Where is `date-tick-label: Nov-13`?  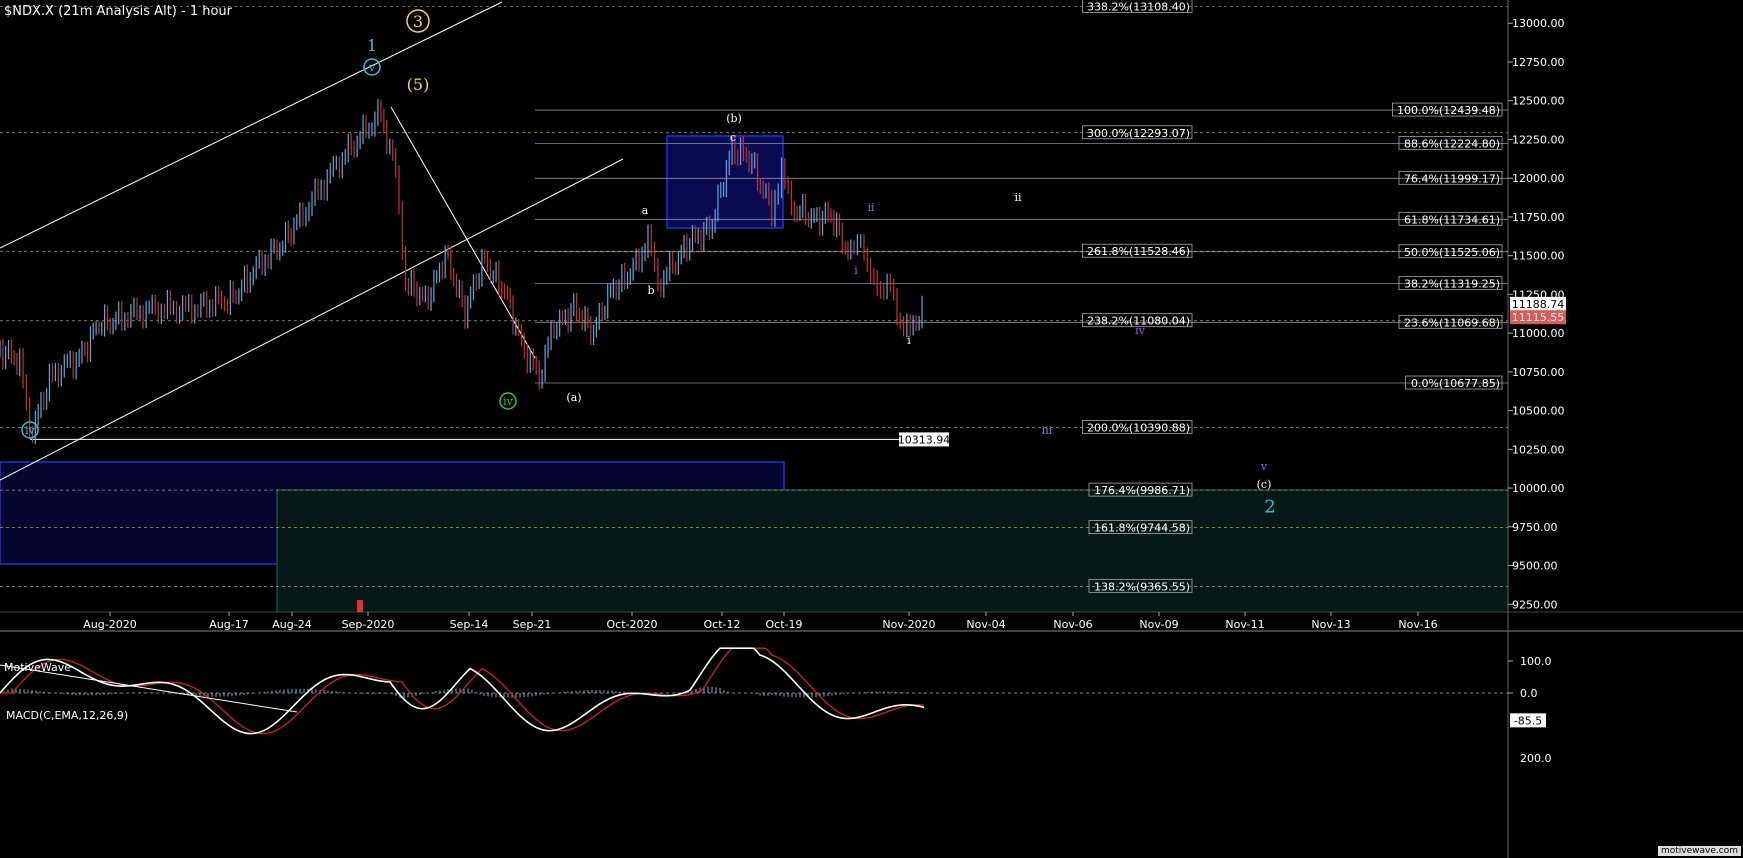
date-tick-label: Nov-13 is located at coordinates (1330, 624).